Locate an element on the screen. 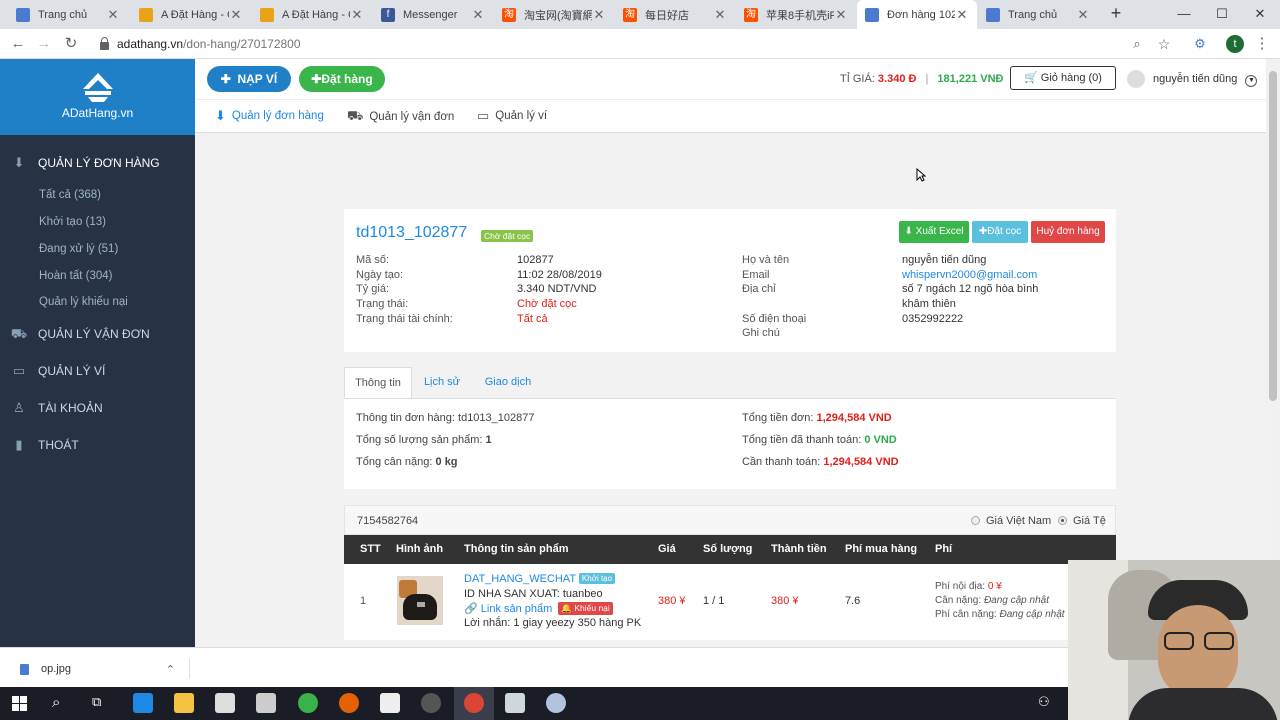 Image resolution: width=1280 pixels, height=720 pixels. customer-name: nguyễn tiến dũng is located at coordinates (944, 260).